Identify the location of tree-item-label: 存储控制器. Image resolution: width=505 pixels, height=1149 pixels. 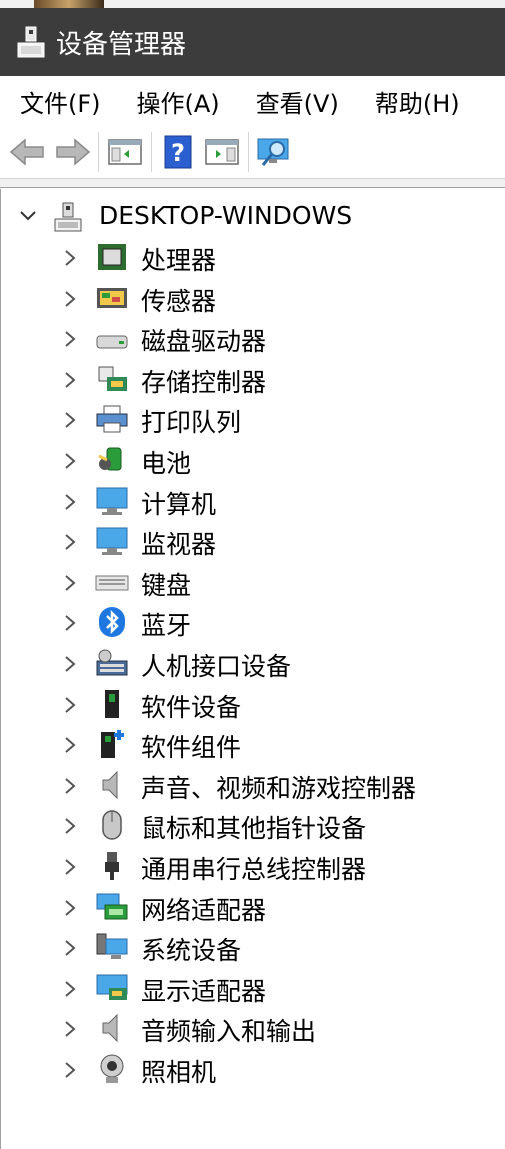
(204, 382).